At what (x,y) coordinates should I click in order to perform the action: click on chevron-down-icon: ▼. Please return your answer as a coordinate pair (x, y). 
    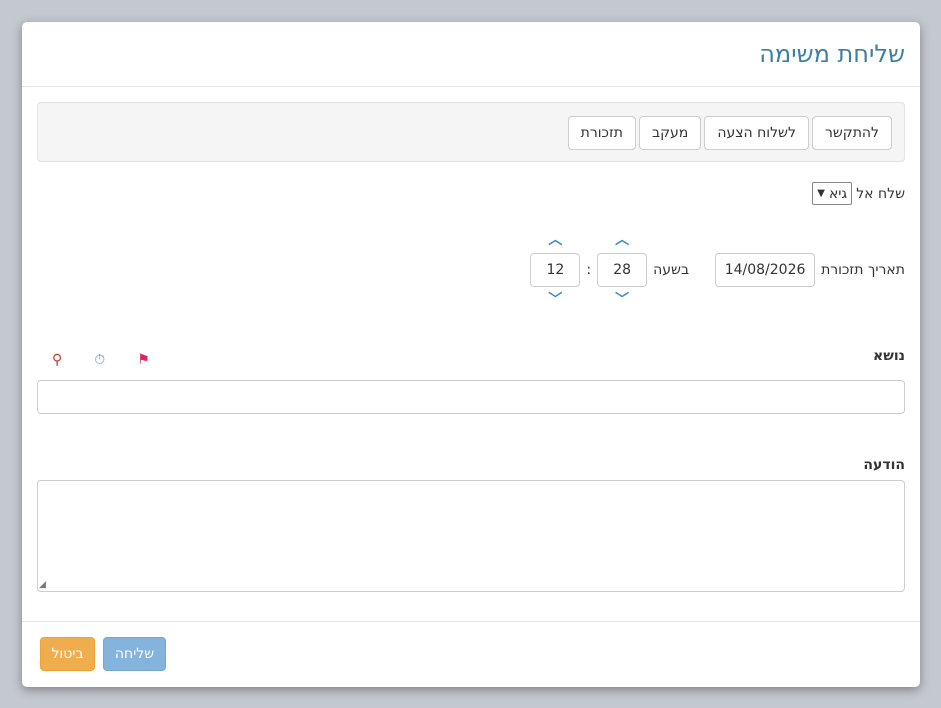
    Looking at the image, I should click on (821, 193).